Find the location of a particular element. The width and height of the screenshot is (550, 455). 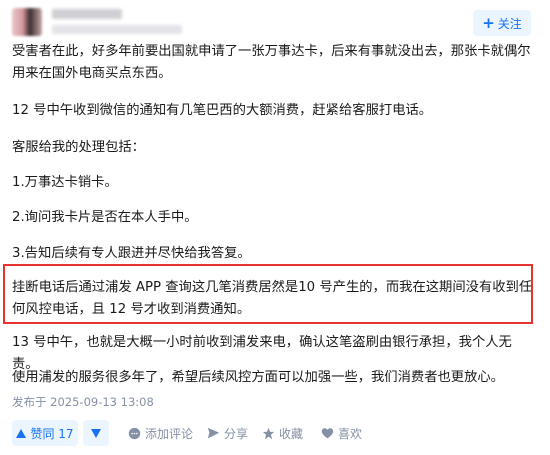

follow-label: 关注 is located at coordinates (509, 23).